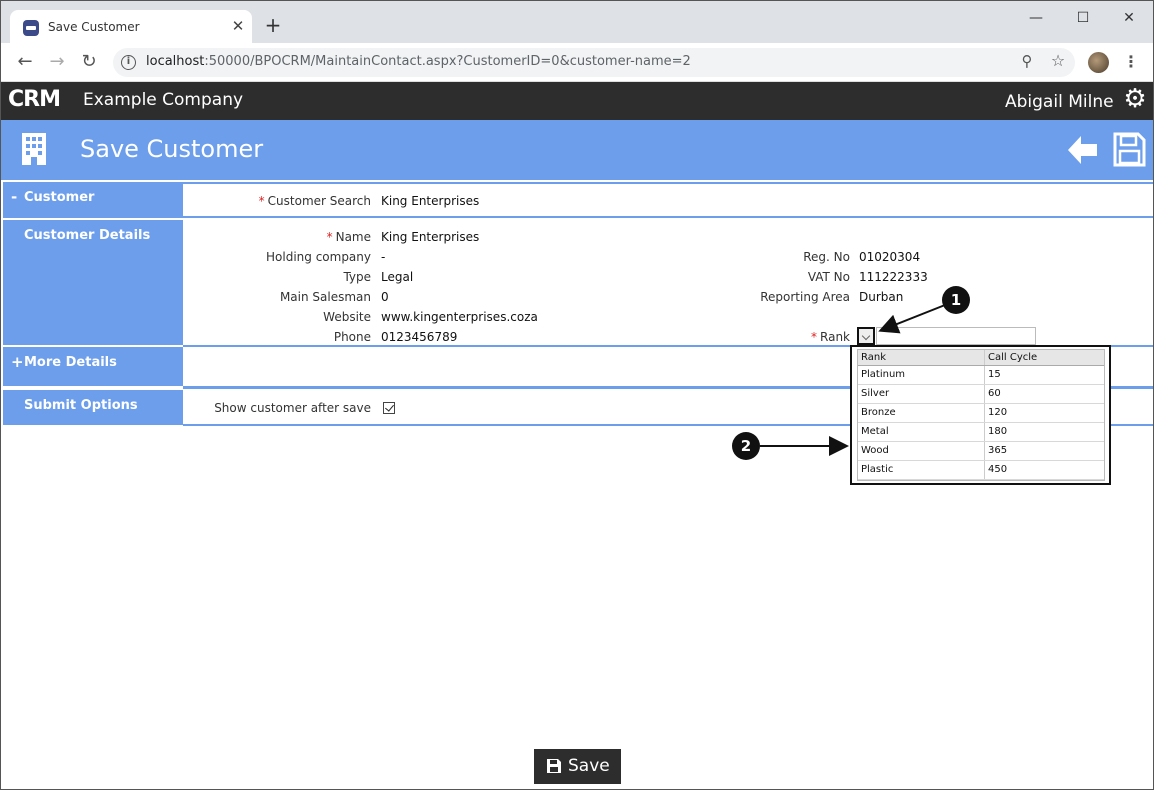 The width and height of the screenshot is (1154, 790). I want to click on browser-tab: Save Customer ✕, so click(131, 27).